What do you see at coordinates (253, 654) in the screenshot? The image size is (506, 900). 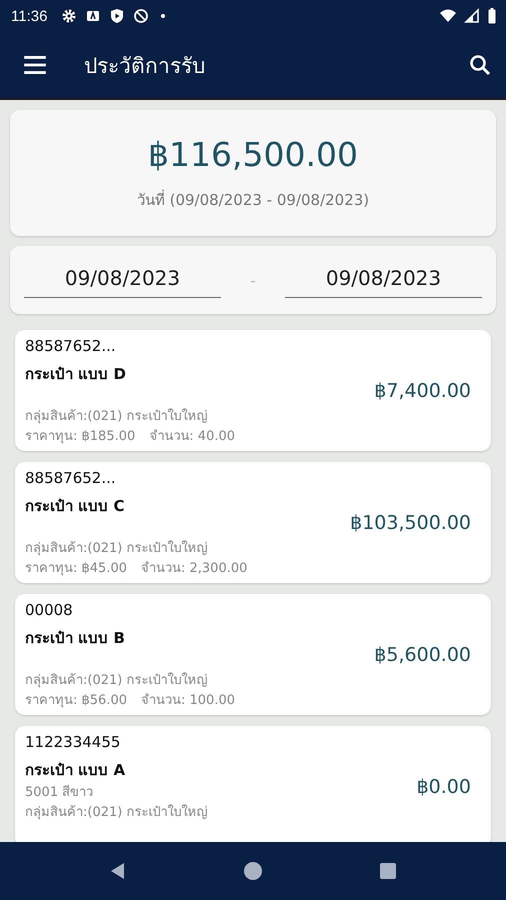 I see `item-card: 00008 กระเป๋า แบบ B กลุ่มสินค้า:(021) กระเป๋าใบใหญ่ ราคาทุน: ฿56.00 จำนวน: 100.00 ฿5,600.00` at bounding box center [253, 654].